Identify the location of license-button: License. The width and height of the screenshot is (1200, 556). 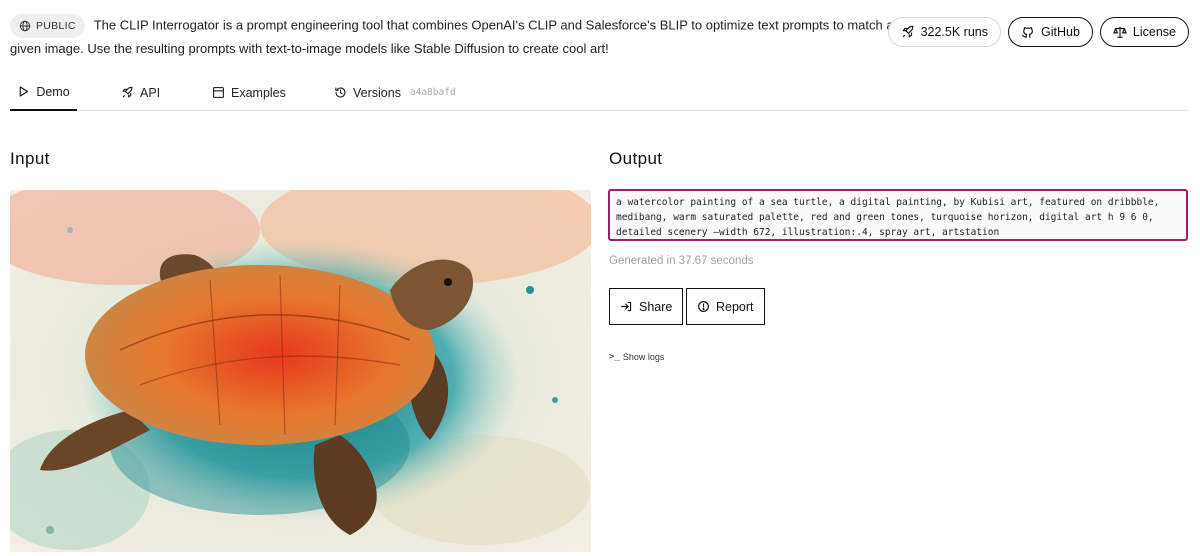
(1144, 32).